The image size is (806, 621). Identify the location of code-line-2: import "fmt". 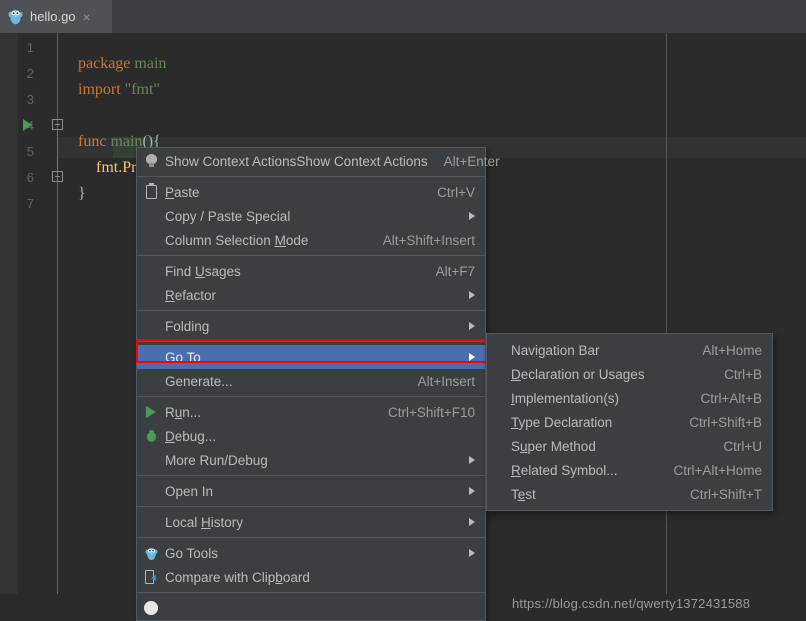
(111, 90).